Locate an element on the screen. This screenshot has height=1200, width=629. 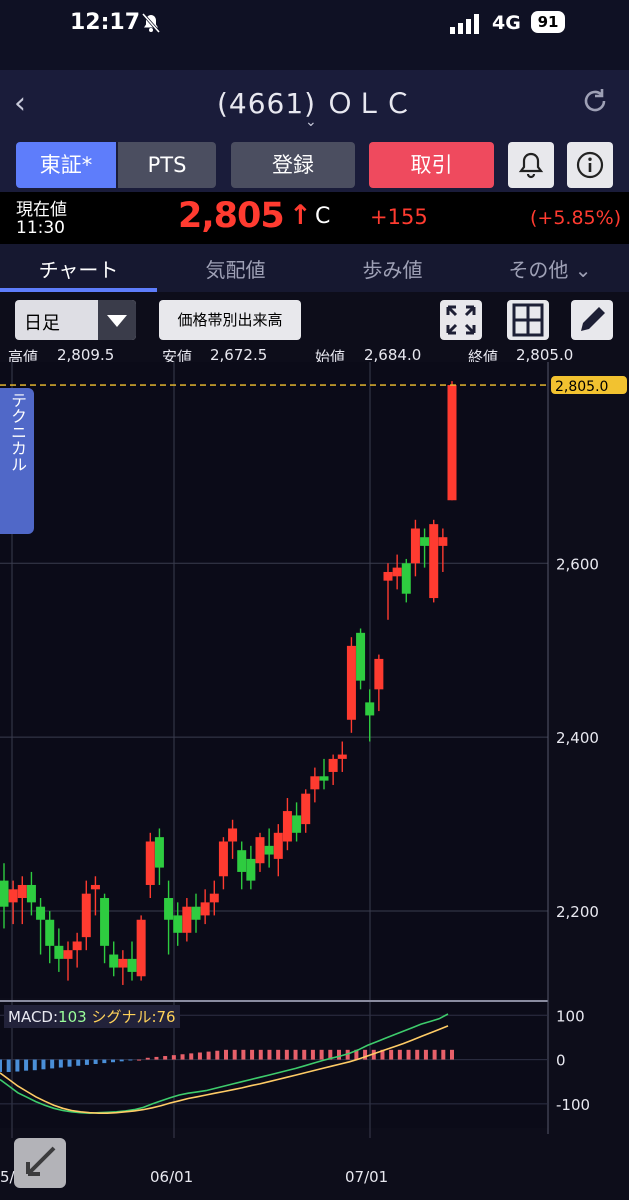
fullscreen-button is located at coordinates (461, 320).